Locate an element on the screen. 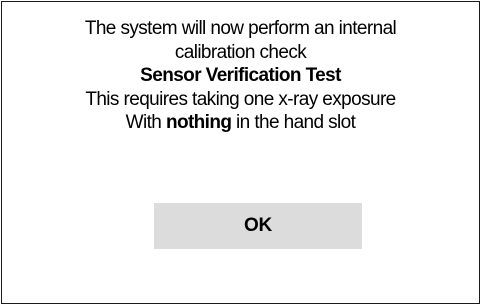 This screenshot has height=305, width=481. test-name-heading: Sensor Verification Test is located at coordinates (240, 75).